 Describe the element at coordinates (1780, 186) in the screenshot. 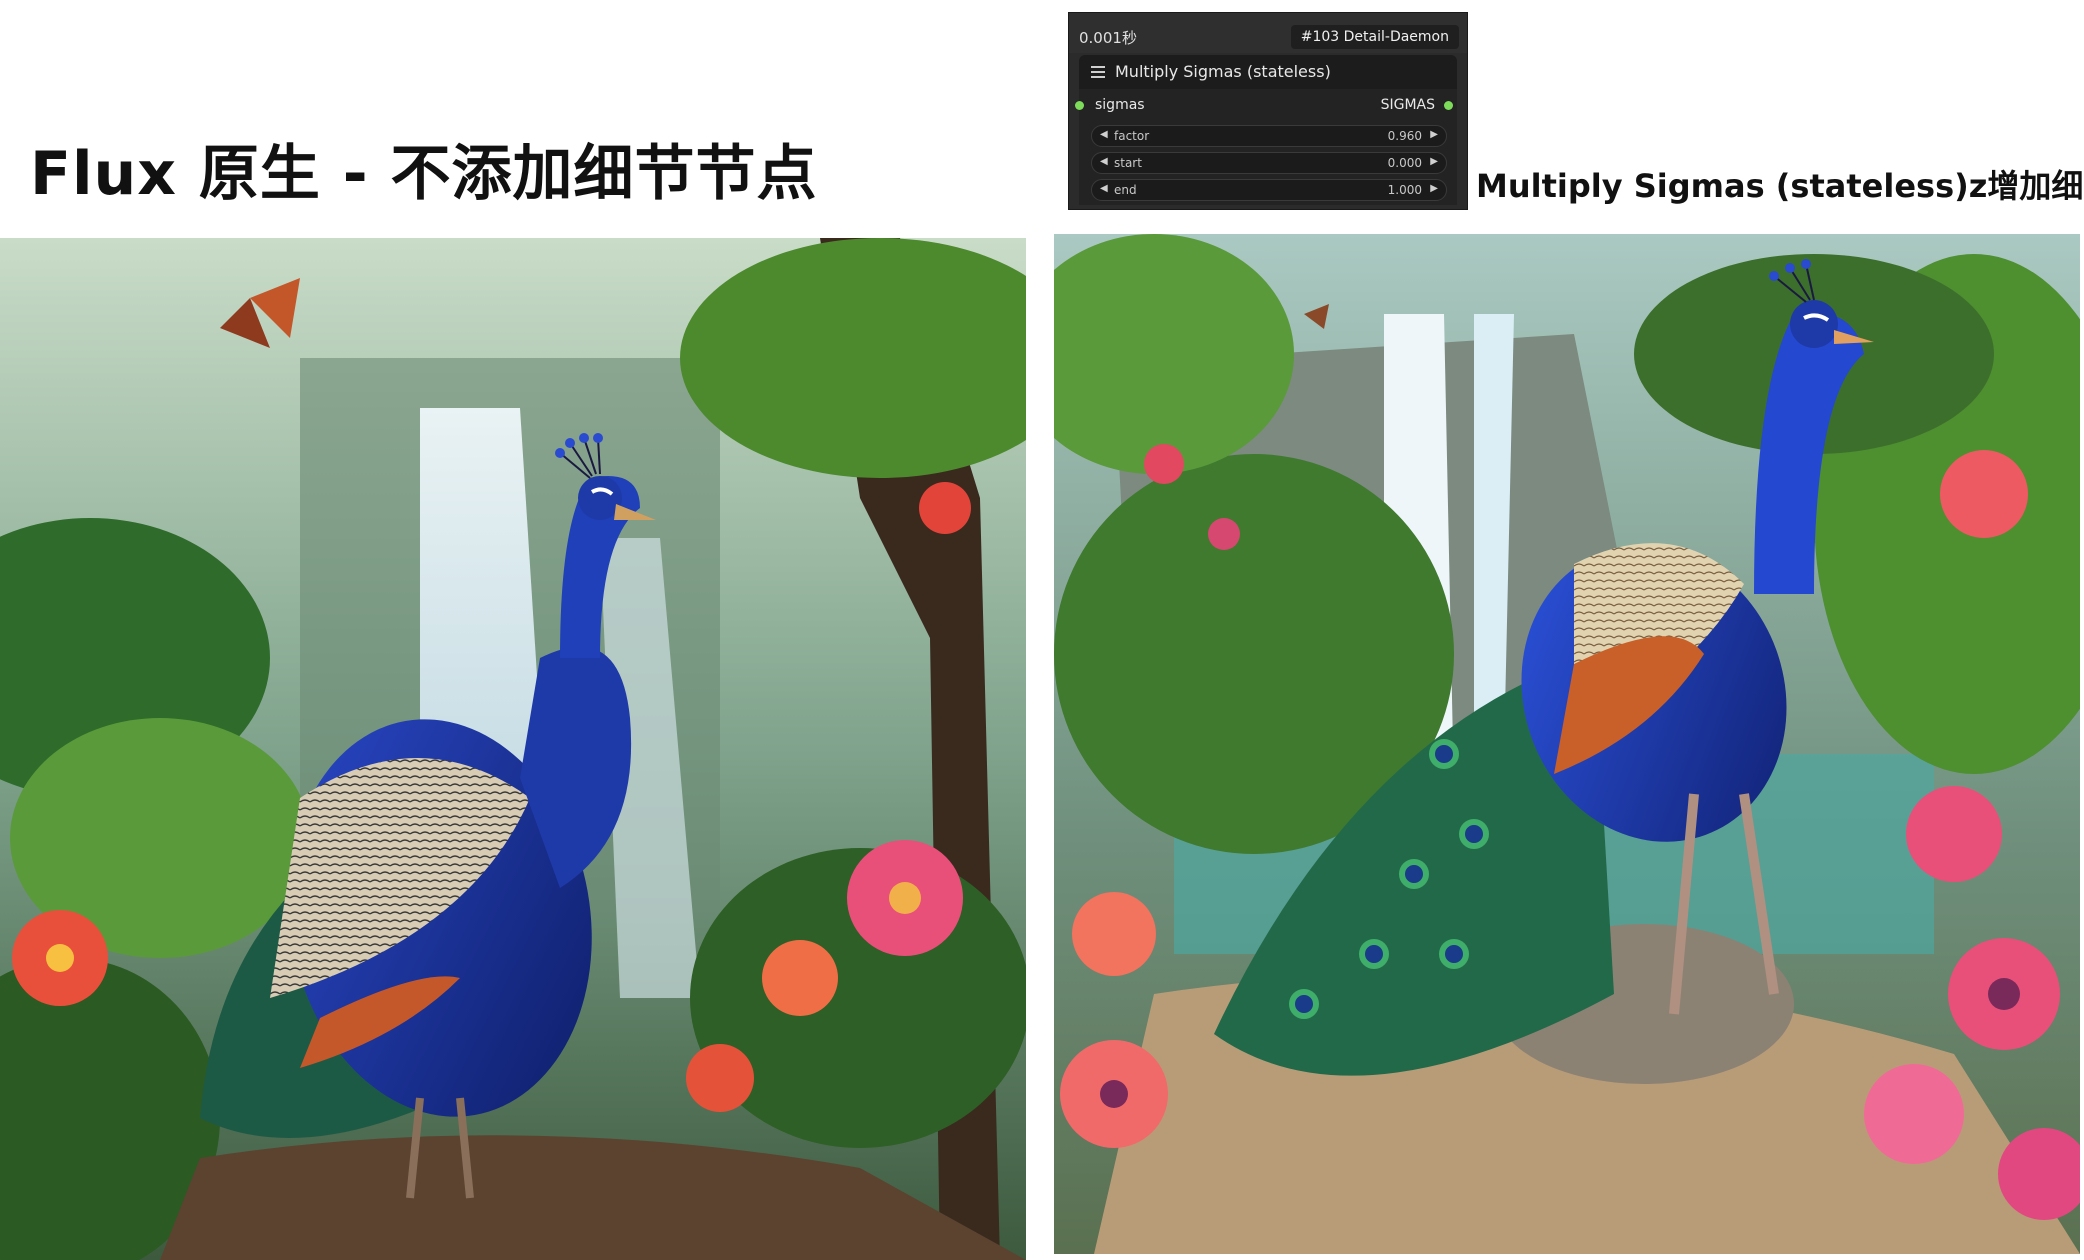

I see `right-caption: Multiply Sigmas (stateless)z增加细节` at that location.